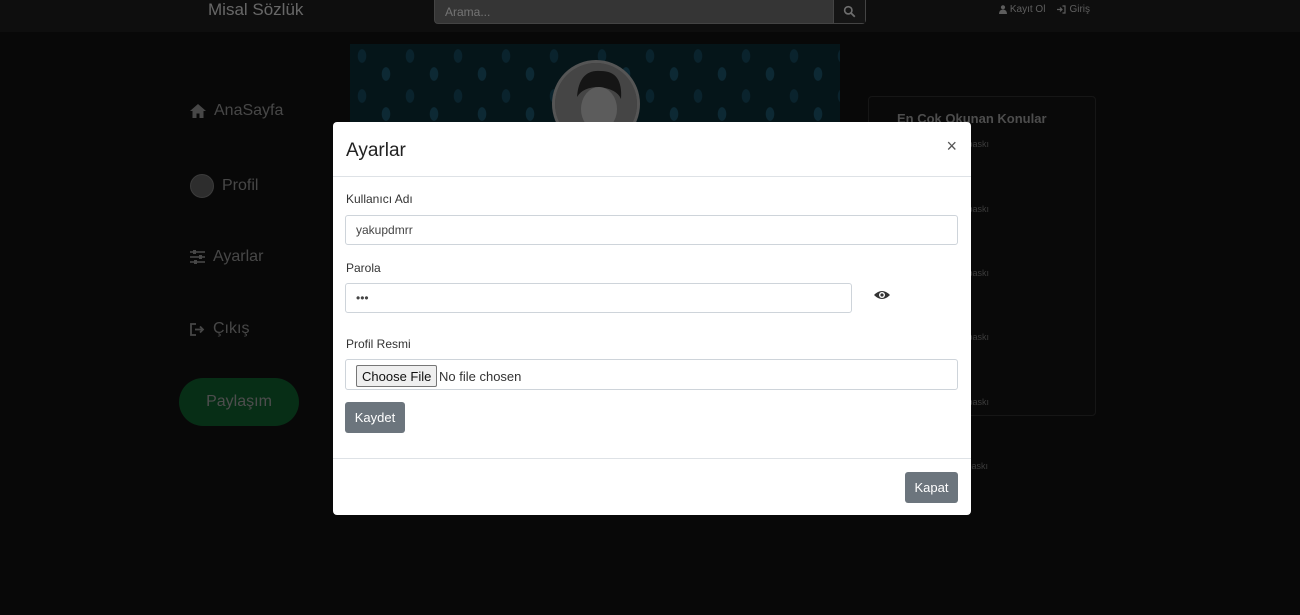 This screenshot has height=615, width=1300. Describe the element at coordinates (651, 230) in the screenshot. I see `username-field` at that location.